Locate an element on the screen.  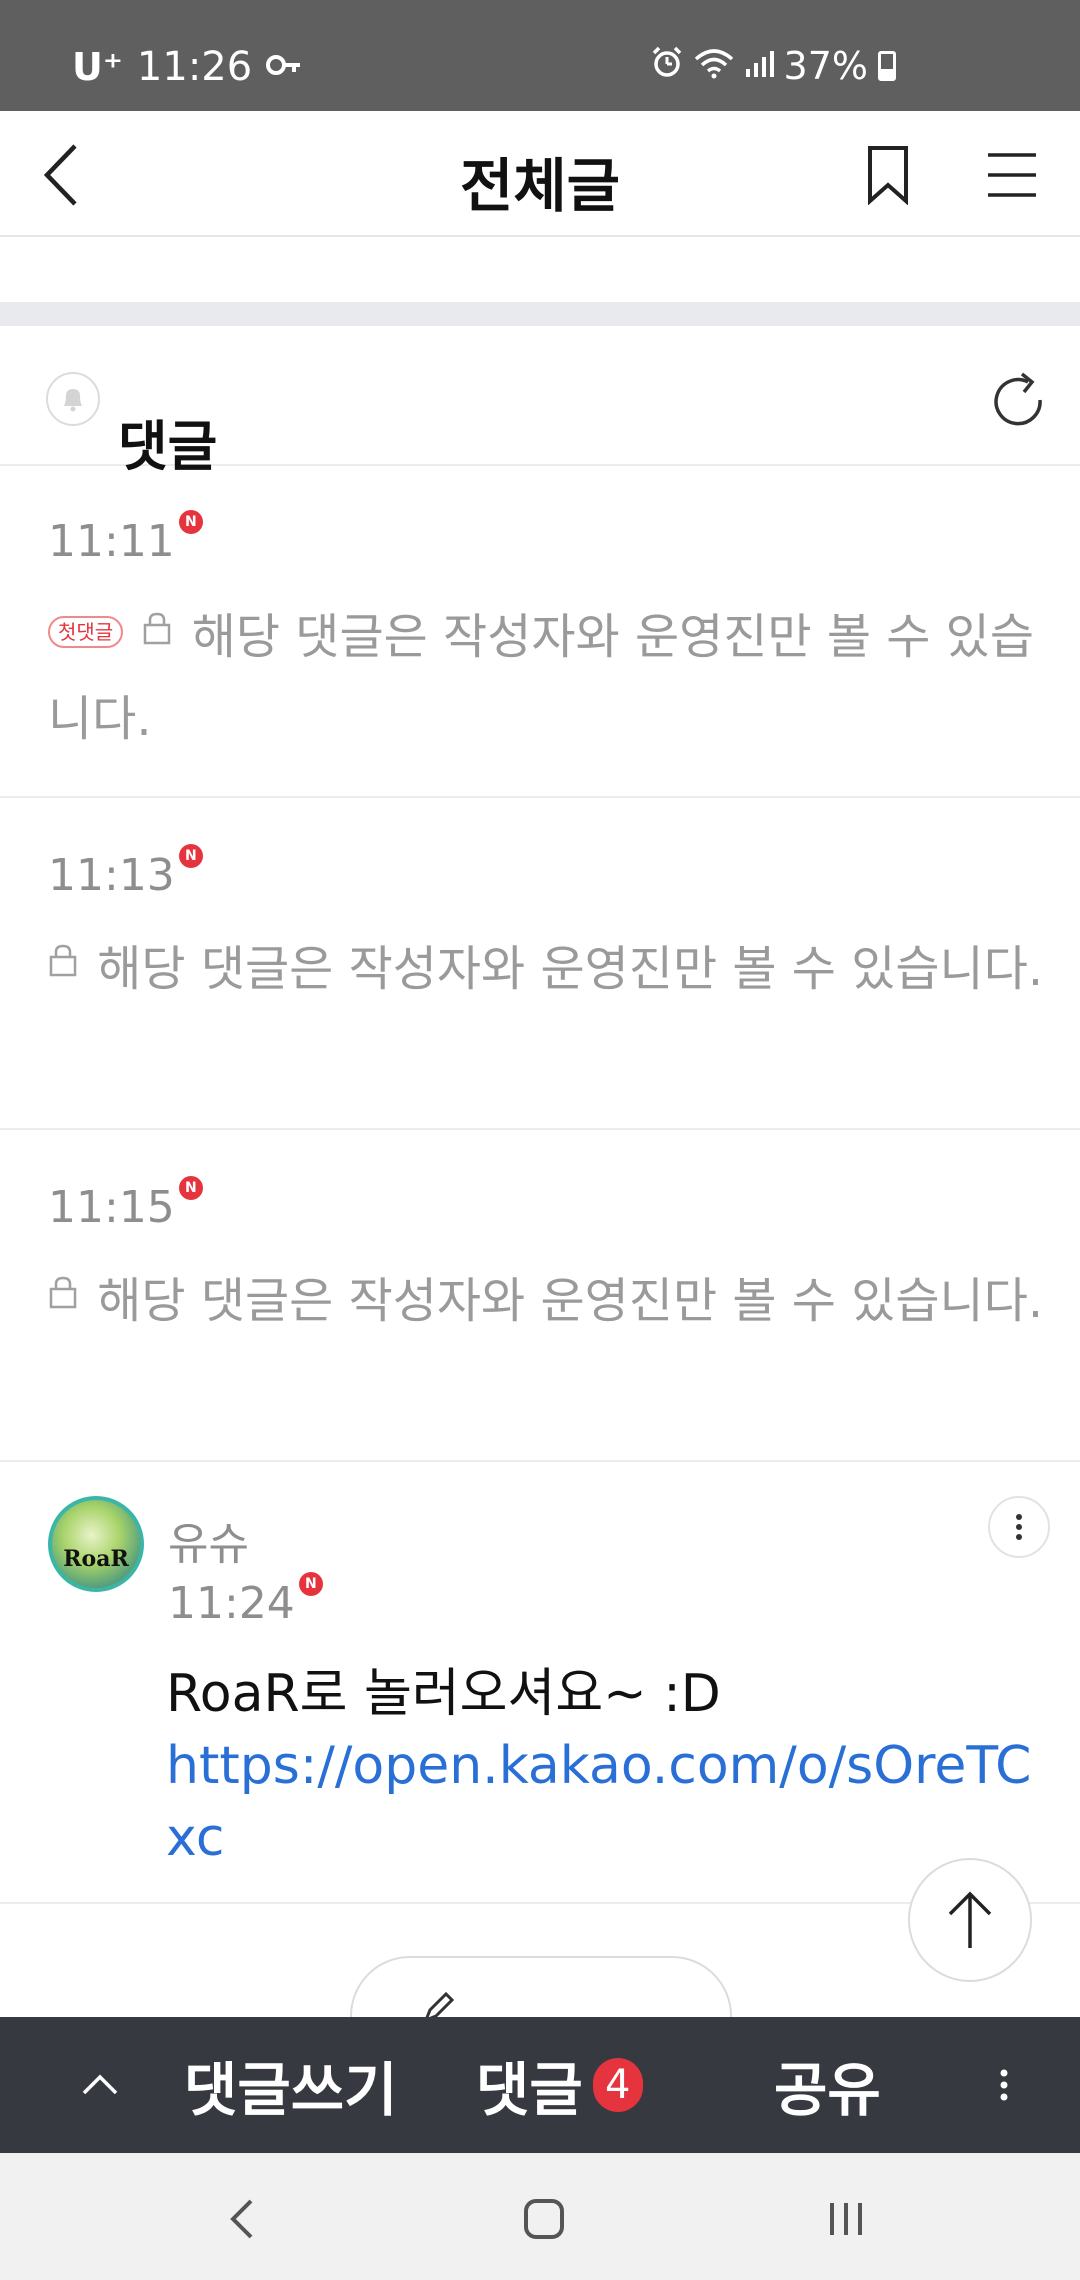
comment-time-row: 11:24 N is located at coordinates (245, 1600).